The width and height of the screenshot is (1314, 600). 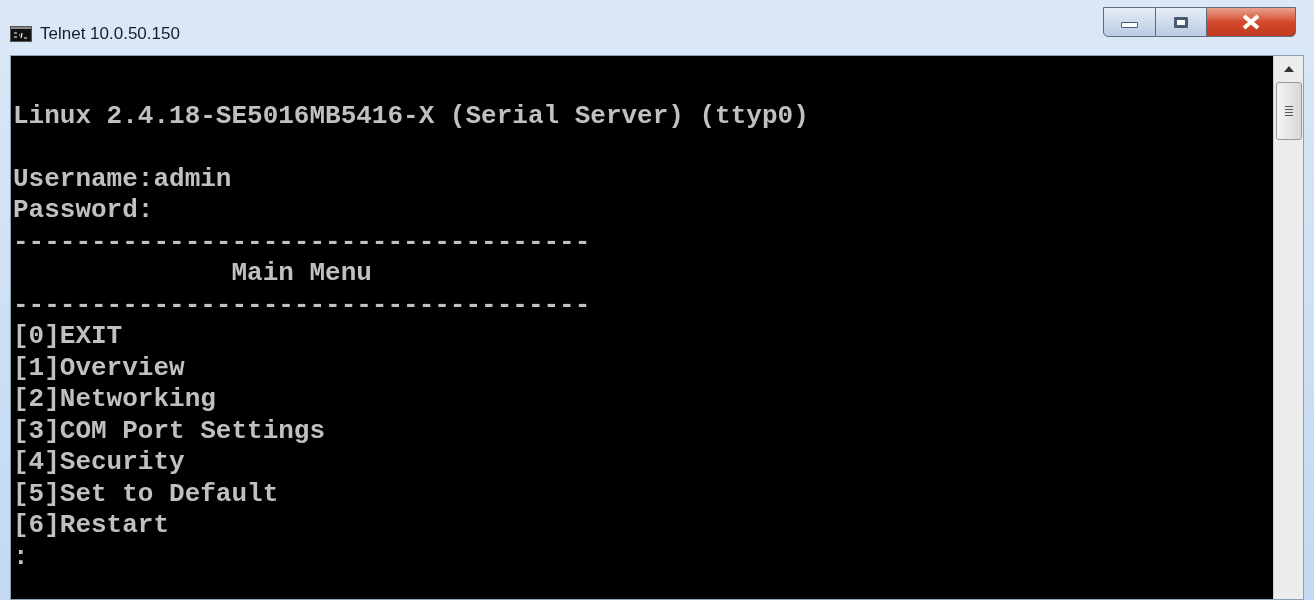 What do you see at coordinates (68, 336) in the screenshot?
I see `terminal-line: [0]EXIT` at bounding box center [68, 336].